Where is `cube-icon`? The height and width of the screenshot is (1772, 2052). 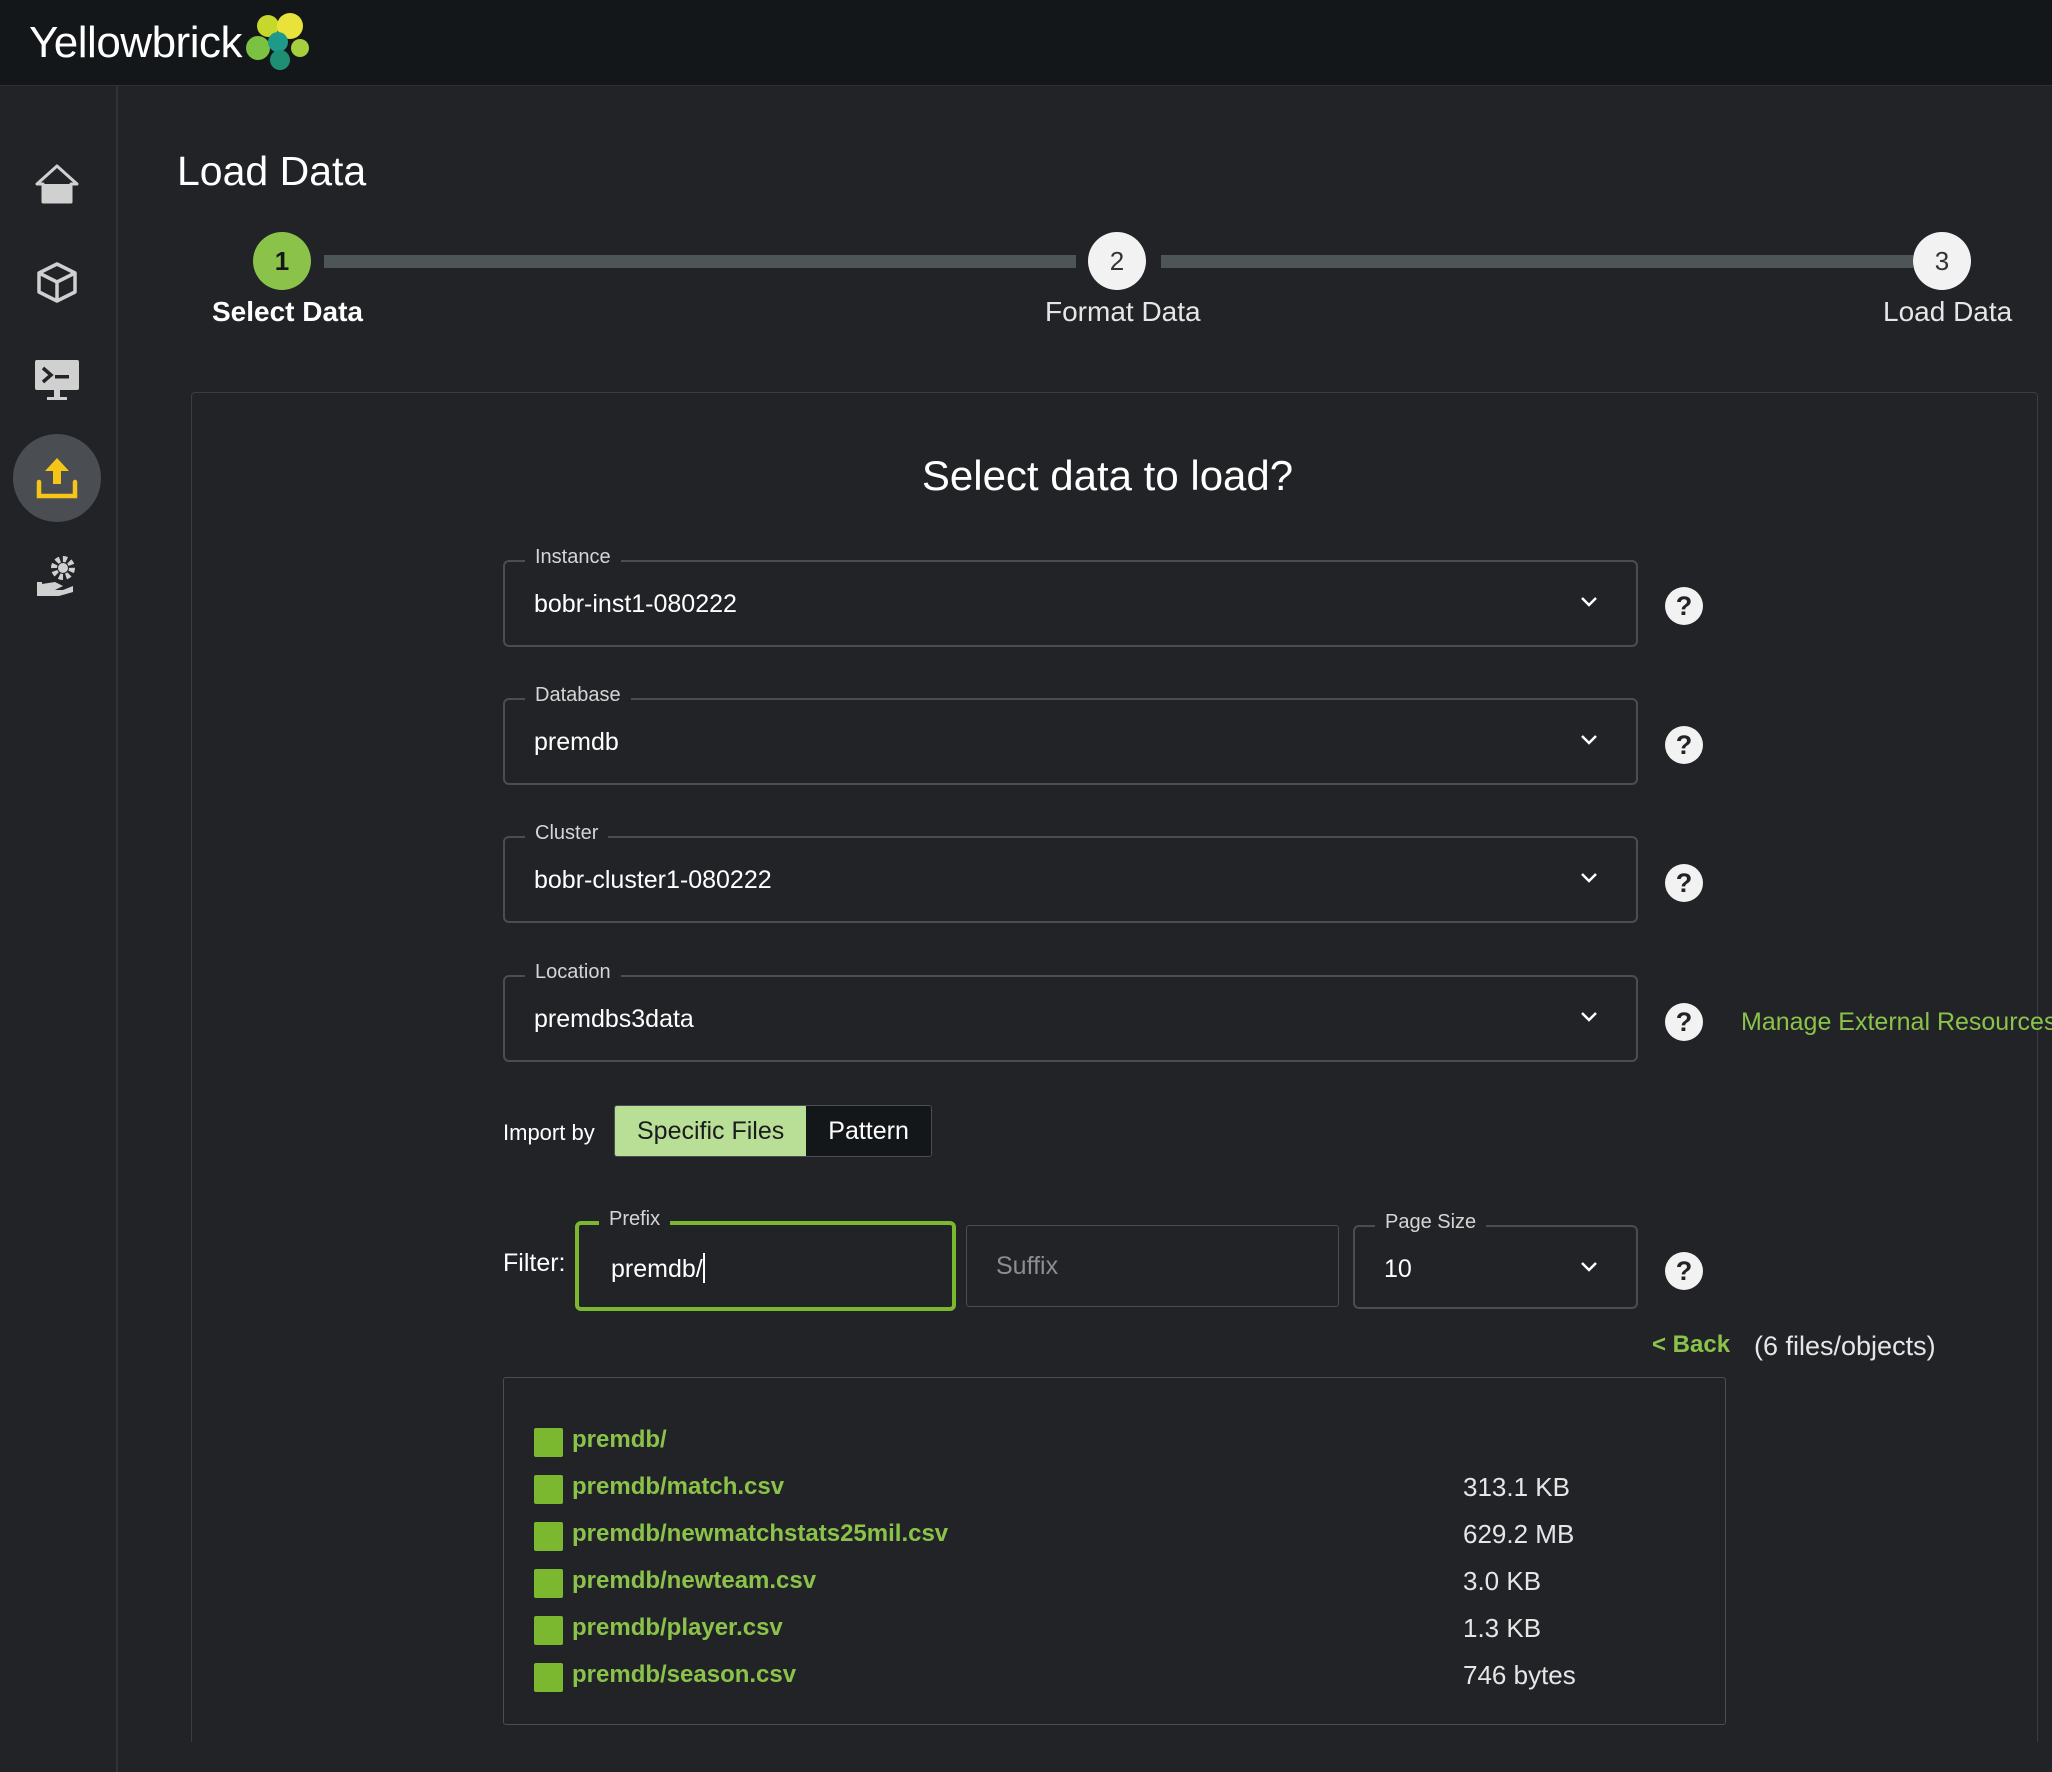
cube-icon is located at coordinates (57, 282).